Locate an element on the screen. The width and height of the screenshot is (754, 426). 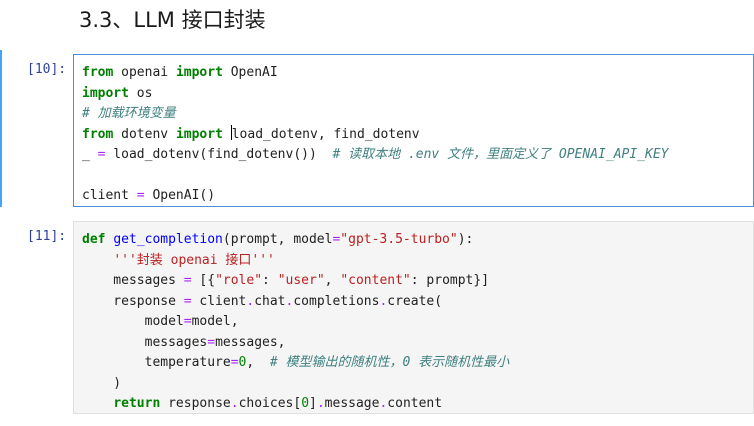
cell-prompt-11: [11]: is located at coordinates (47, 236).